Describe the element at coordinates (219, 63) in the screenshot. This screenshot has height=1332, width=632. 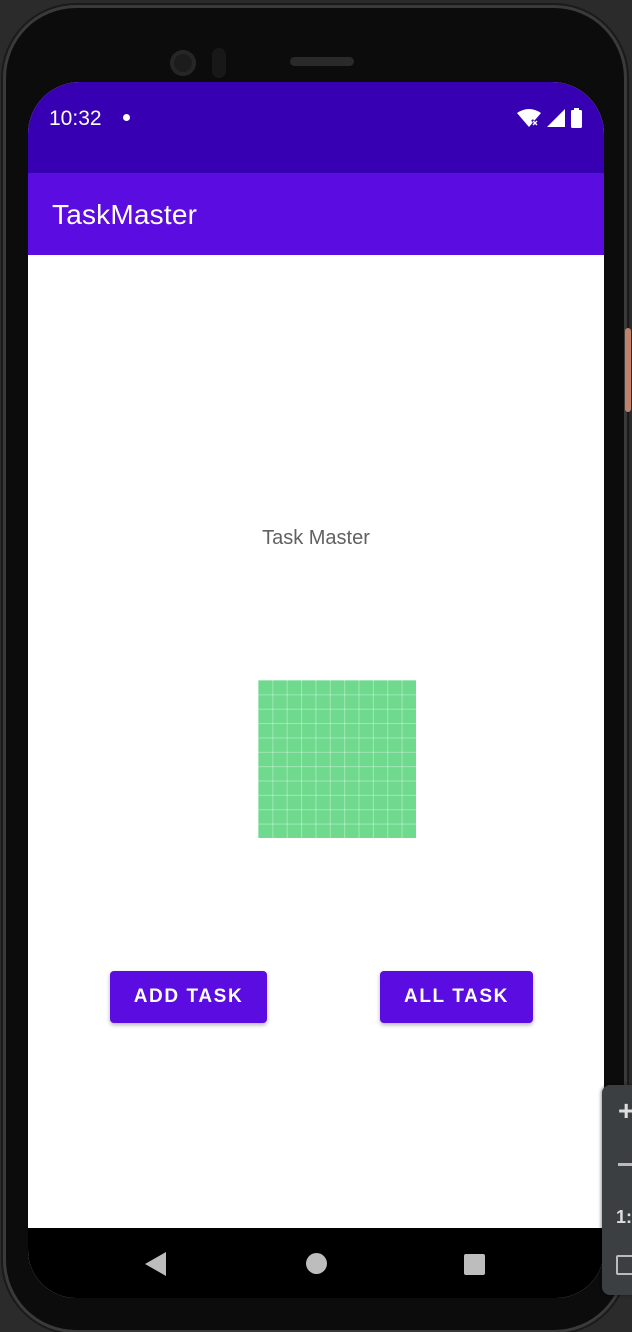
I see `proximity-sensor` at that location.